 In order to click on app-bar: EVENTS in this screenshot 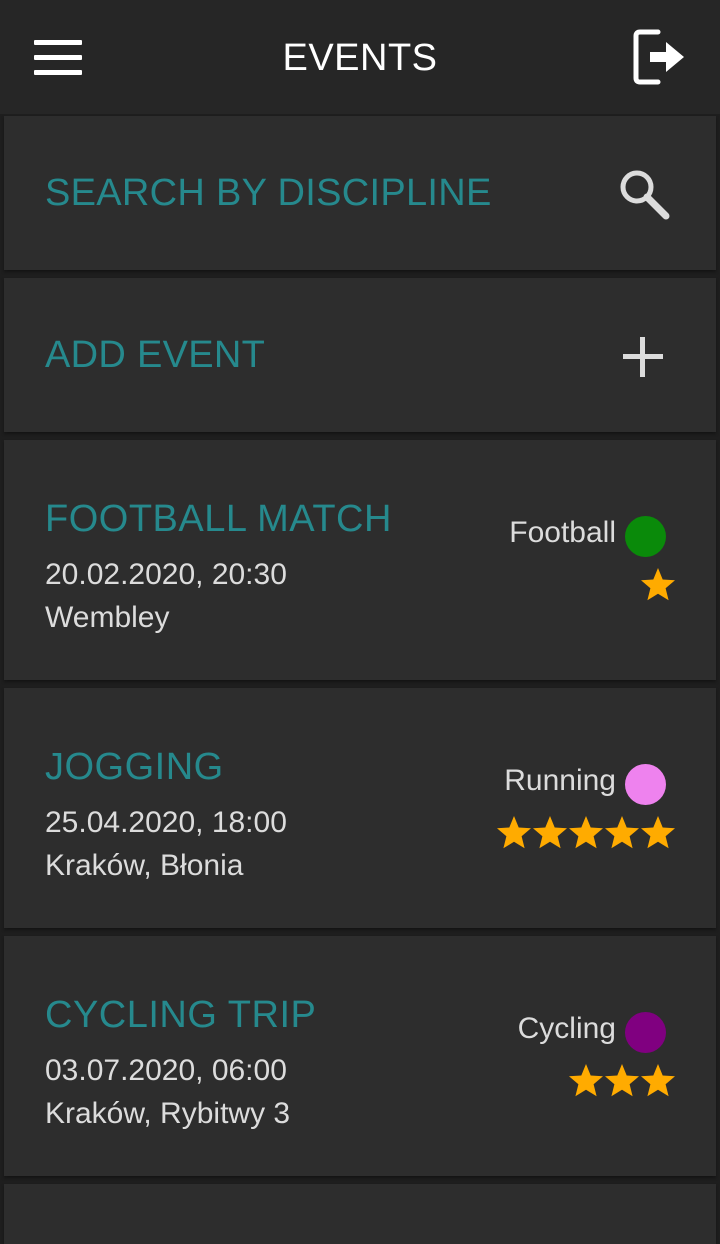, I will do `click(360, 57)`.